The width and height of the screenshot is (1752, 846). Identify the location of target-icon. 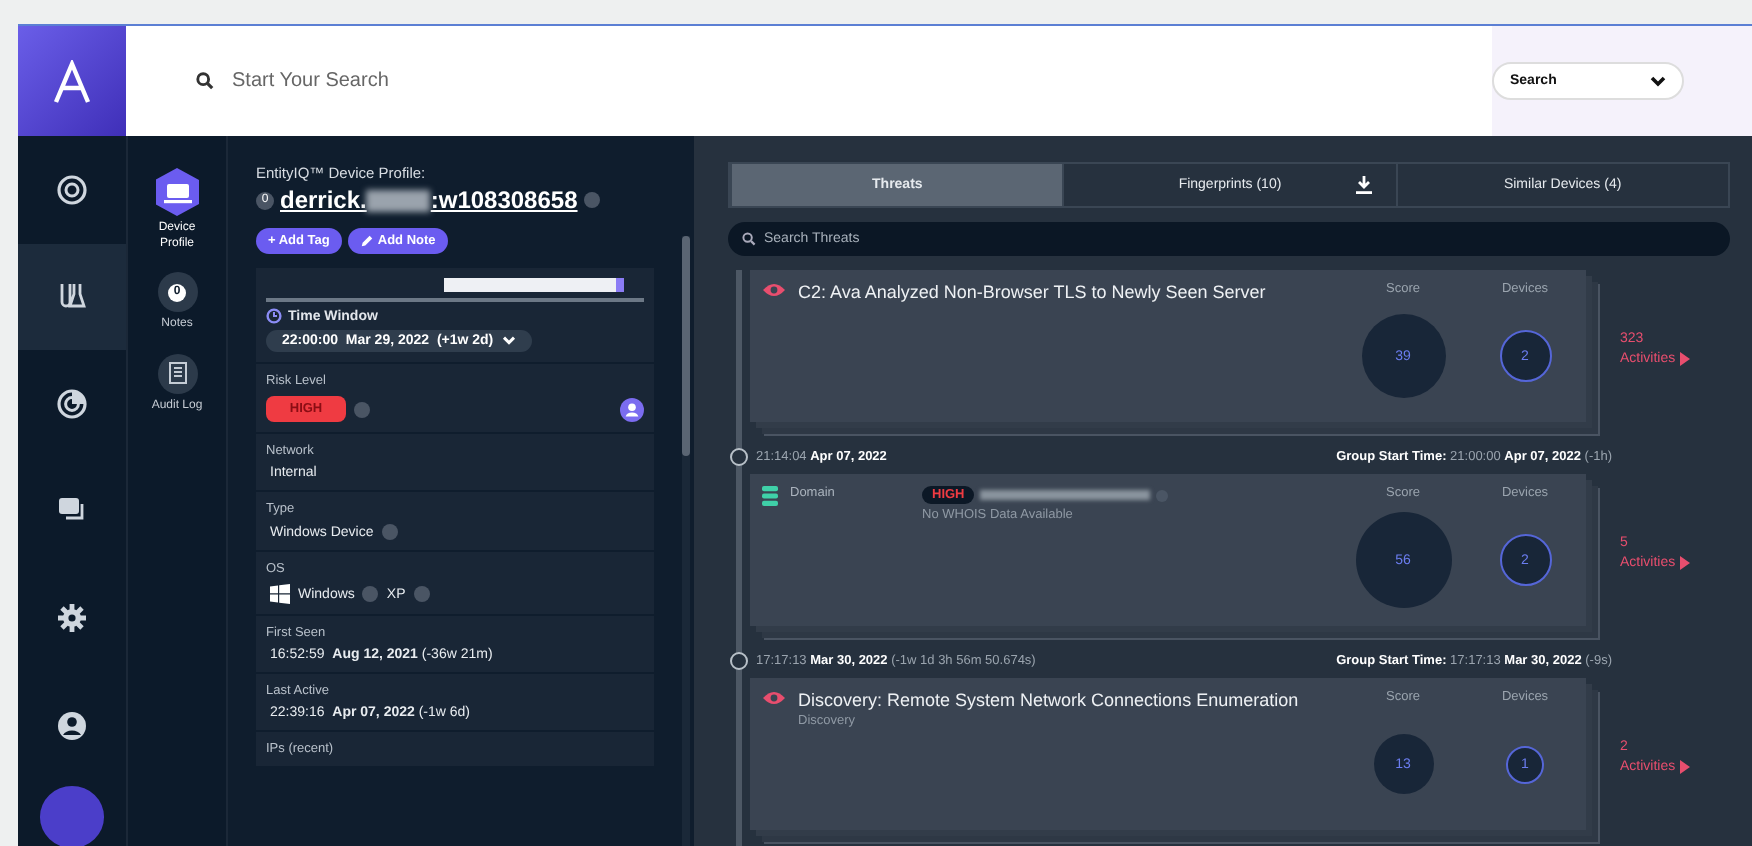
(72, 403).